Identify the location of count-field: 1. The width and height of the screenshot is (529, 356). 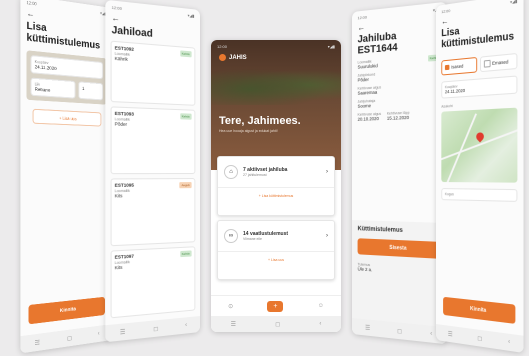
(90, 90).